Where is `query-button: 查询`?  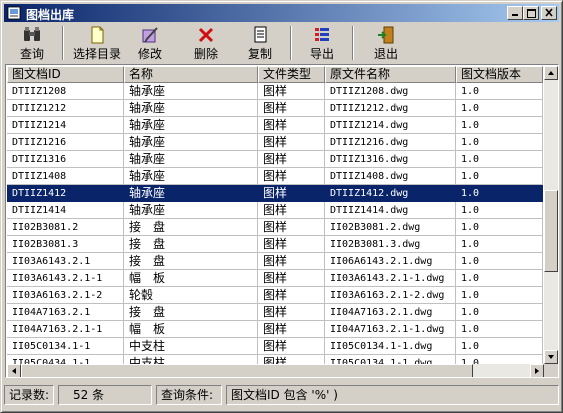
query-button: 查询 is located at coordinates (32, 43).